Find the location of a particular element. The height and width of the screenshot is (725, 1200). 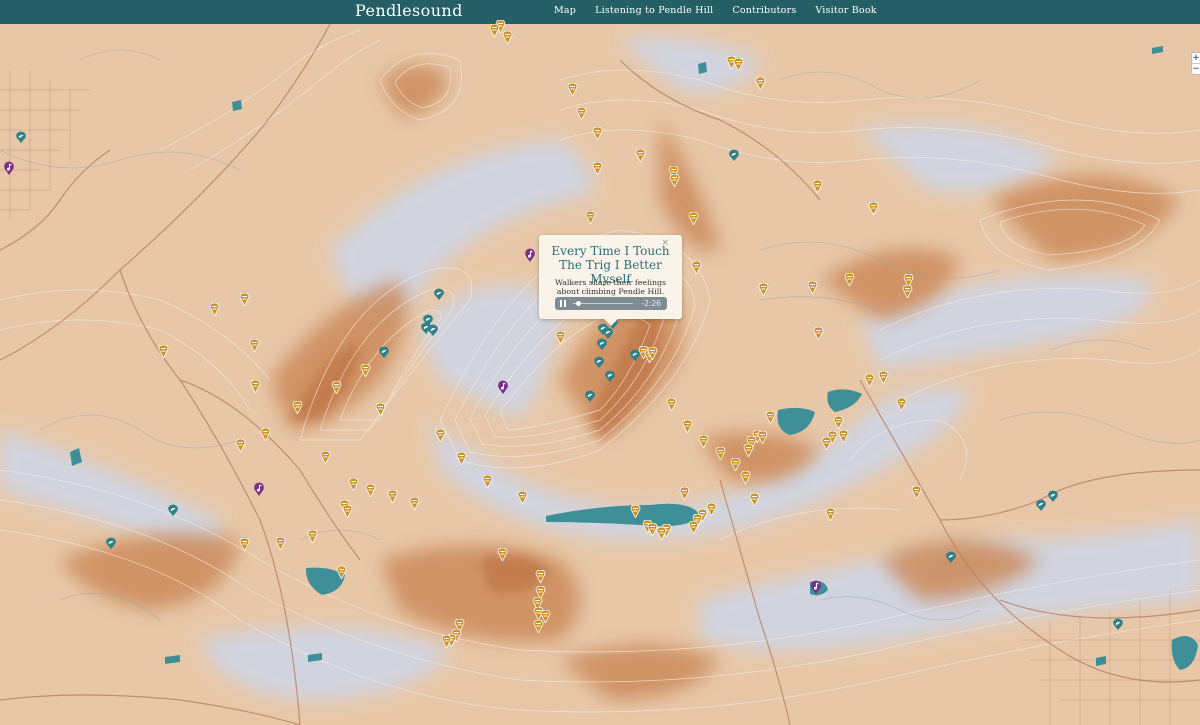

zoom-out-button: − is located at coordinates (1196, 69).